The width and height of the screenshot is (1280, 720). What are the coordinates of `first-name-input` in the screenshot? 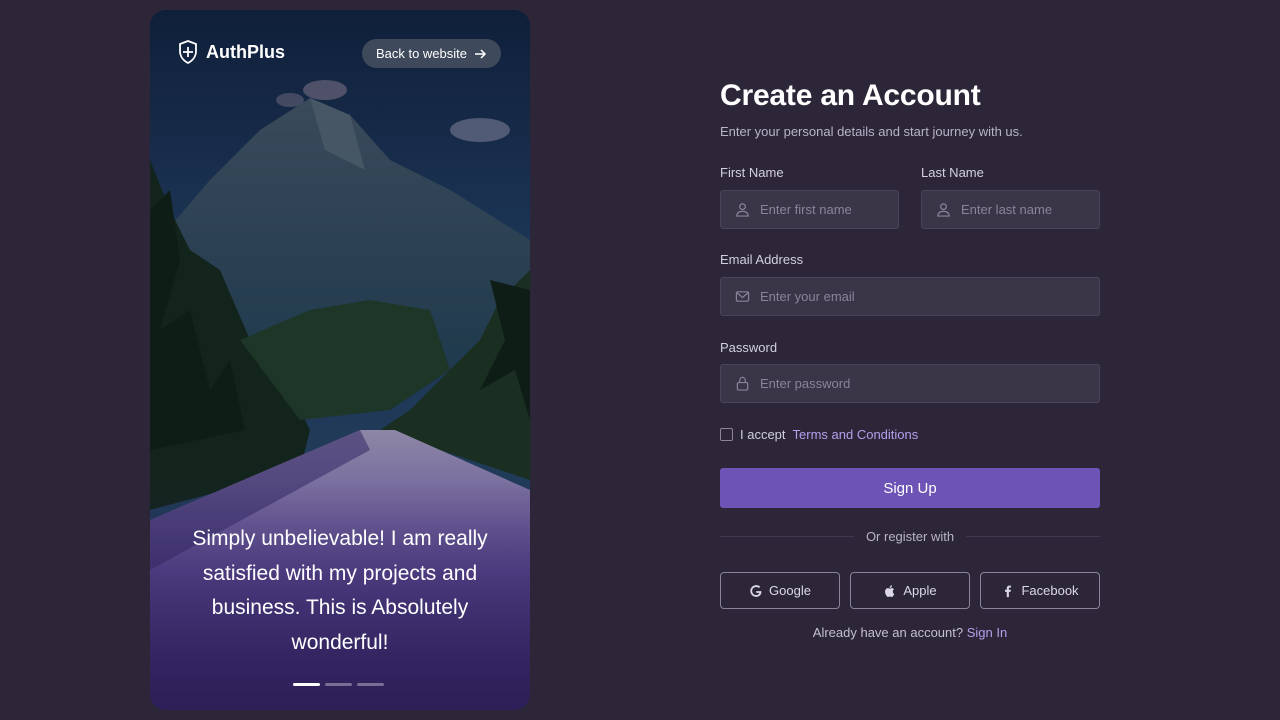 It's located at (829, 209).